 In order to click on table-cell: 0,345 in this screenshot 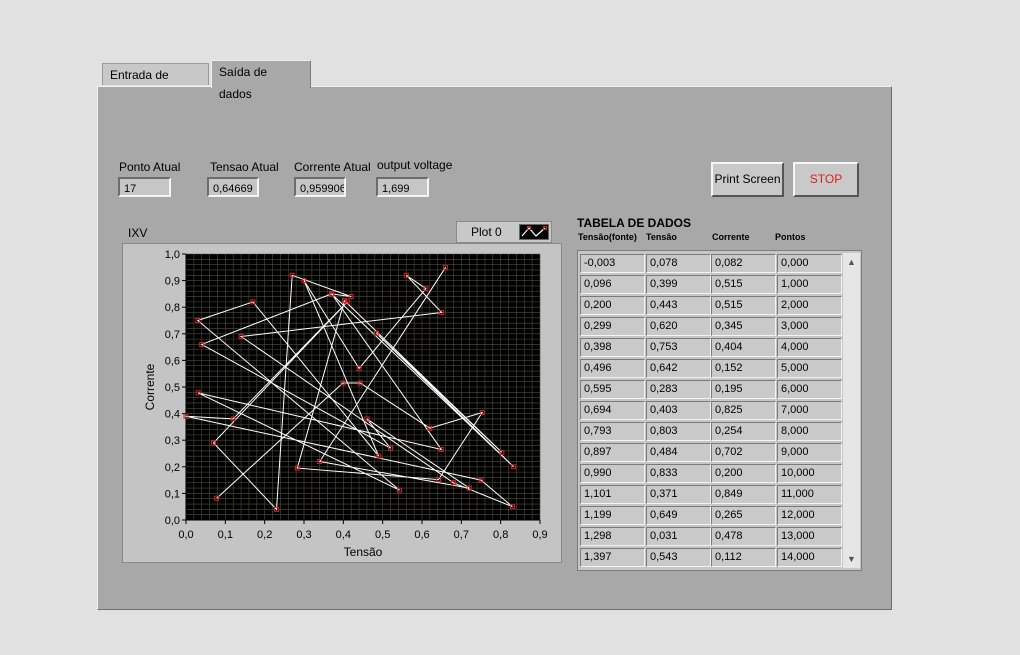, I will do `click(743, 326)`.